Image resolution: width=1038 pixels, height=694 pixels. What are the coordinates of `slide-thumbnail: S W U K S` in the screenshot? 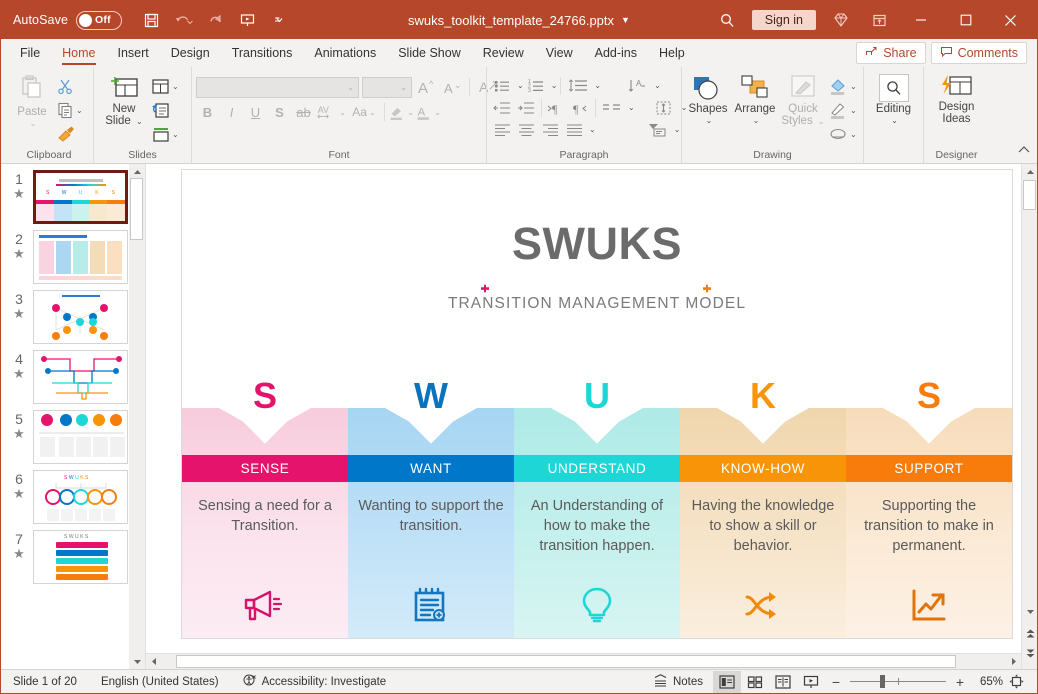 It's located at (80, 197).